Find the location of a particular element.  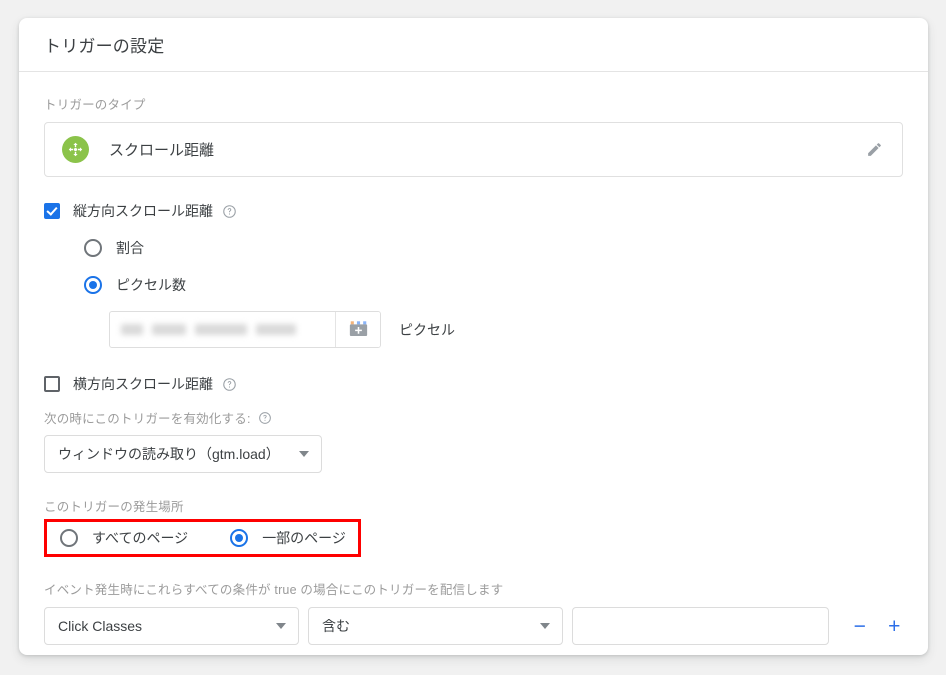

conditions-label: イベント発生時にこれらすべての条件が true の場合にこのトリガーを配信します is located at coordinates (274, 590).